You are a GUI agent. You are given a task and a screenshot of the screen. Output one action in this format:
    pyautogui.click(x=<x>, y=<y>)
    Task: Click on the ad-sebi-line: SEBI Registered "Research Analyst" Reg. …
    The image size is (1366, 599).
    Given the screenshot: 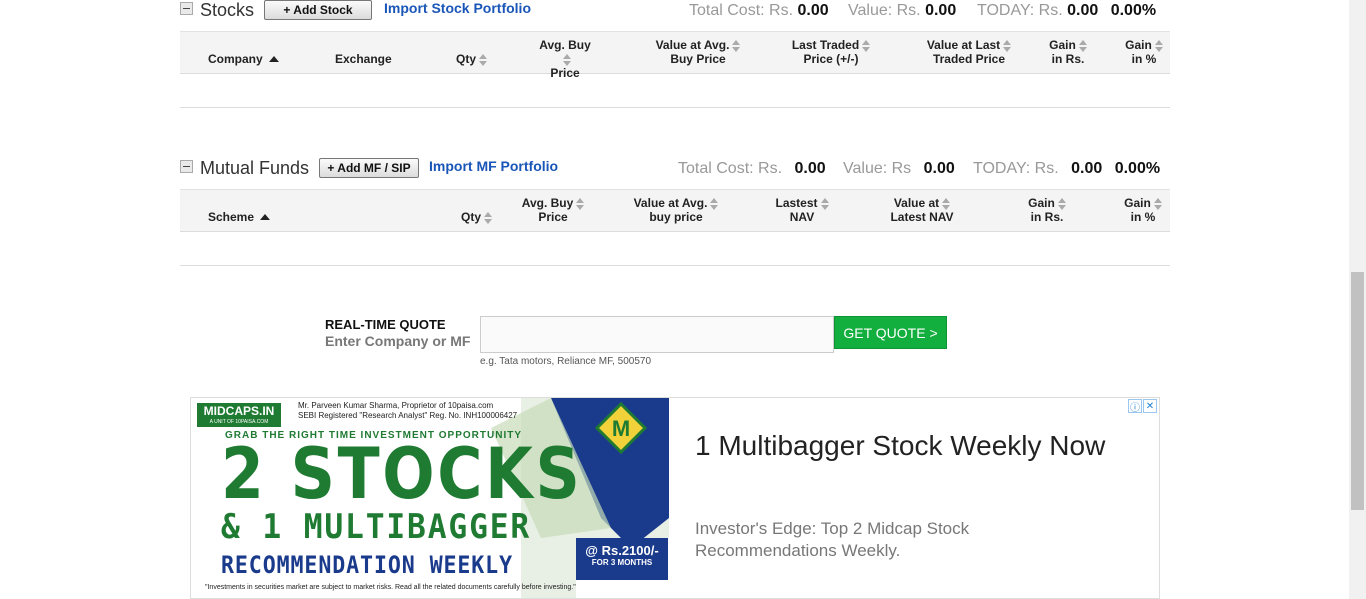 What is the action you would take?
    pyautogui.click(x=408, y=415)
    